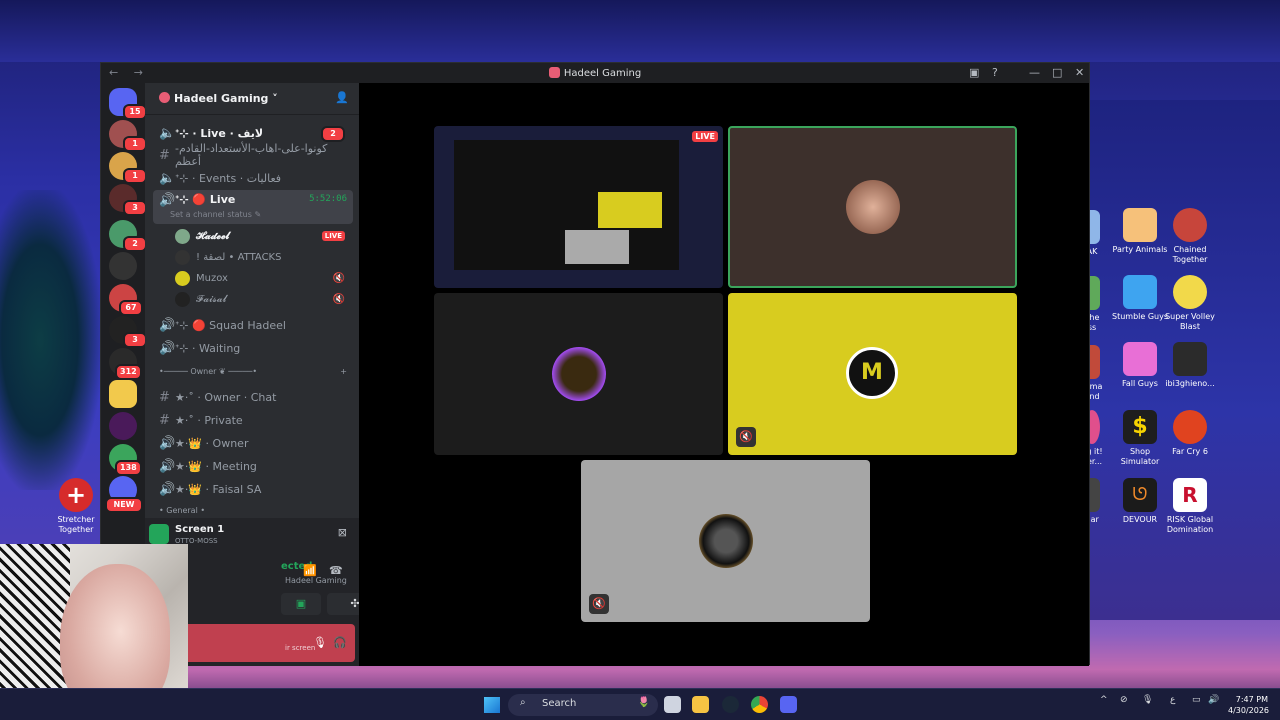 The image size is (1280, 720). Describe the element at coordinates (253, 420) in the screenshot. I see `channel-private: # ★·˚ · Private` at that location.